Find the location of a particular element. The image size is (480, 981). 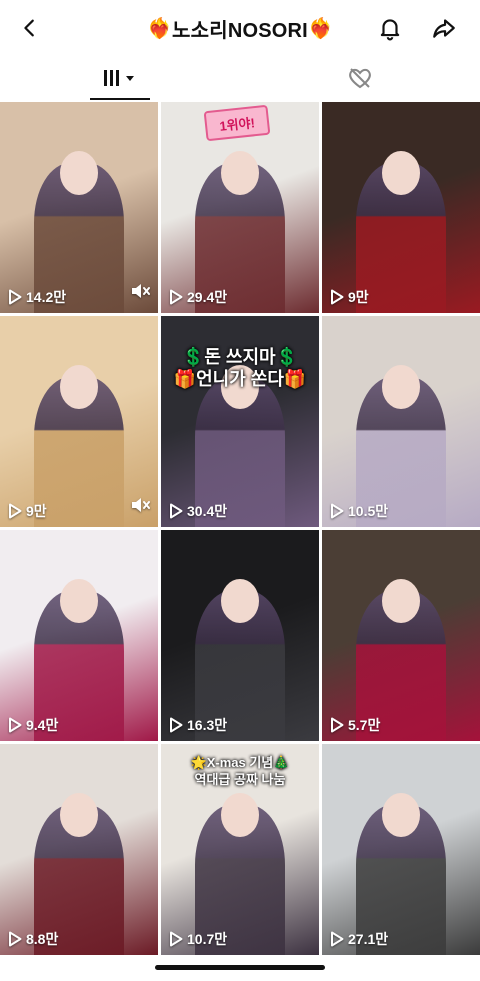

view-count-label: 14.2만 is located at coordinates (46, 297).